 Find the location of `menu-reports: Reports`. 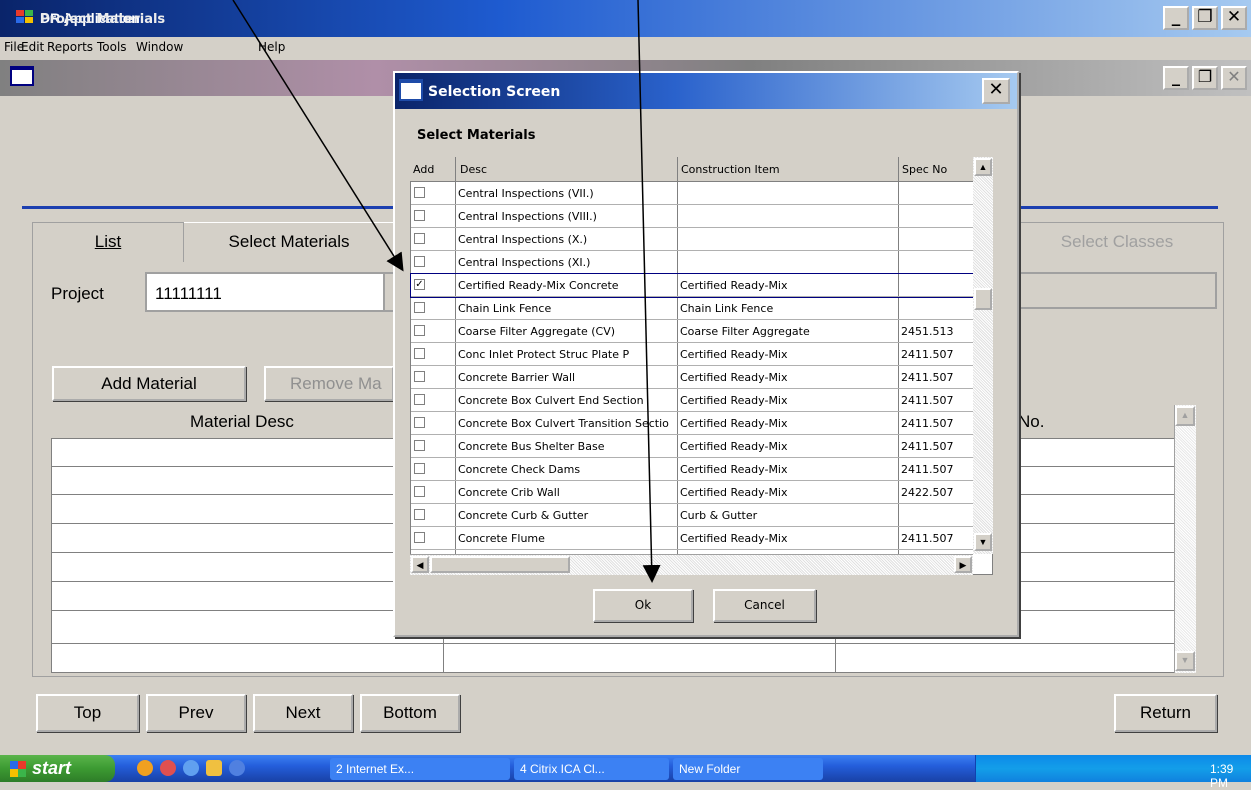

menu-reports: Reports is located at coordinates (70, 47).